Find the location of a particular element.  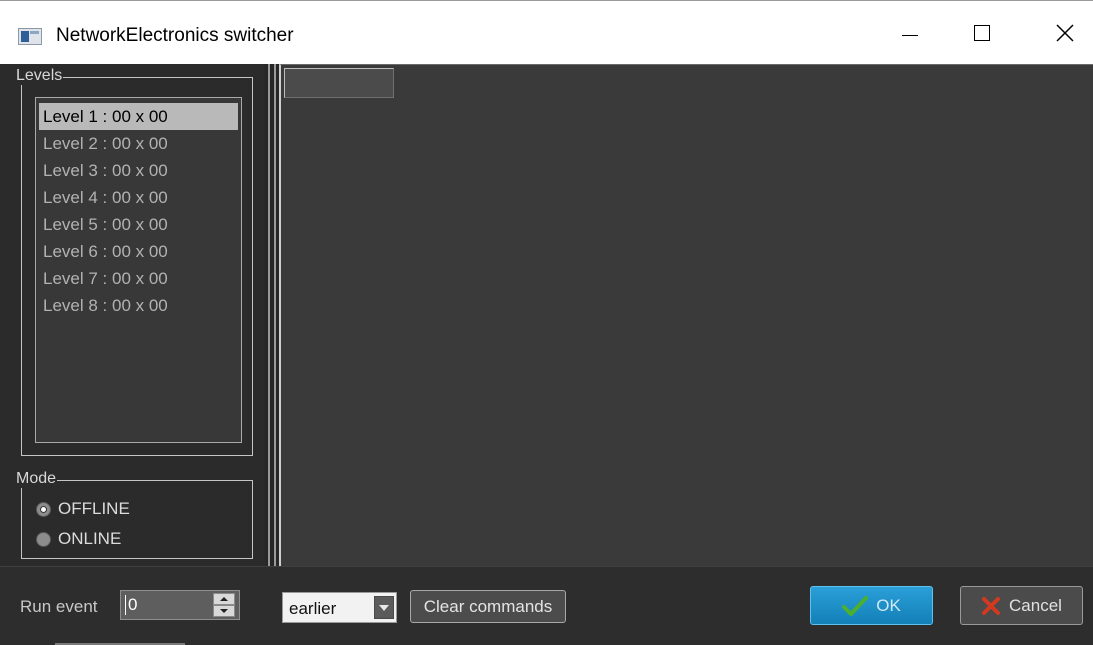

spin-down-icon is located at coordinates (224, 611).